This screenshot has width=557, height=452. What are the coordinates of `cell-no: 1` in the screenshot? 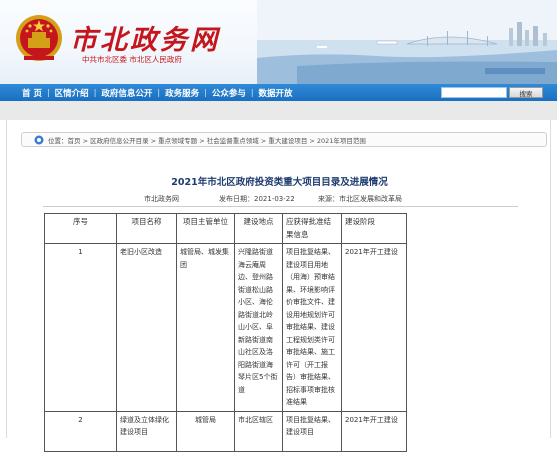 It's located at (80, 327).